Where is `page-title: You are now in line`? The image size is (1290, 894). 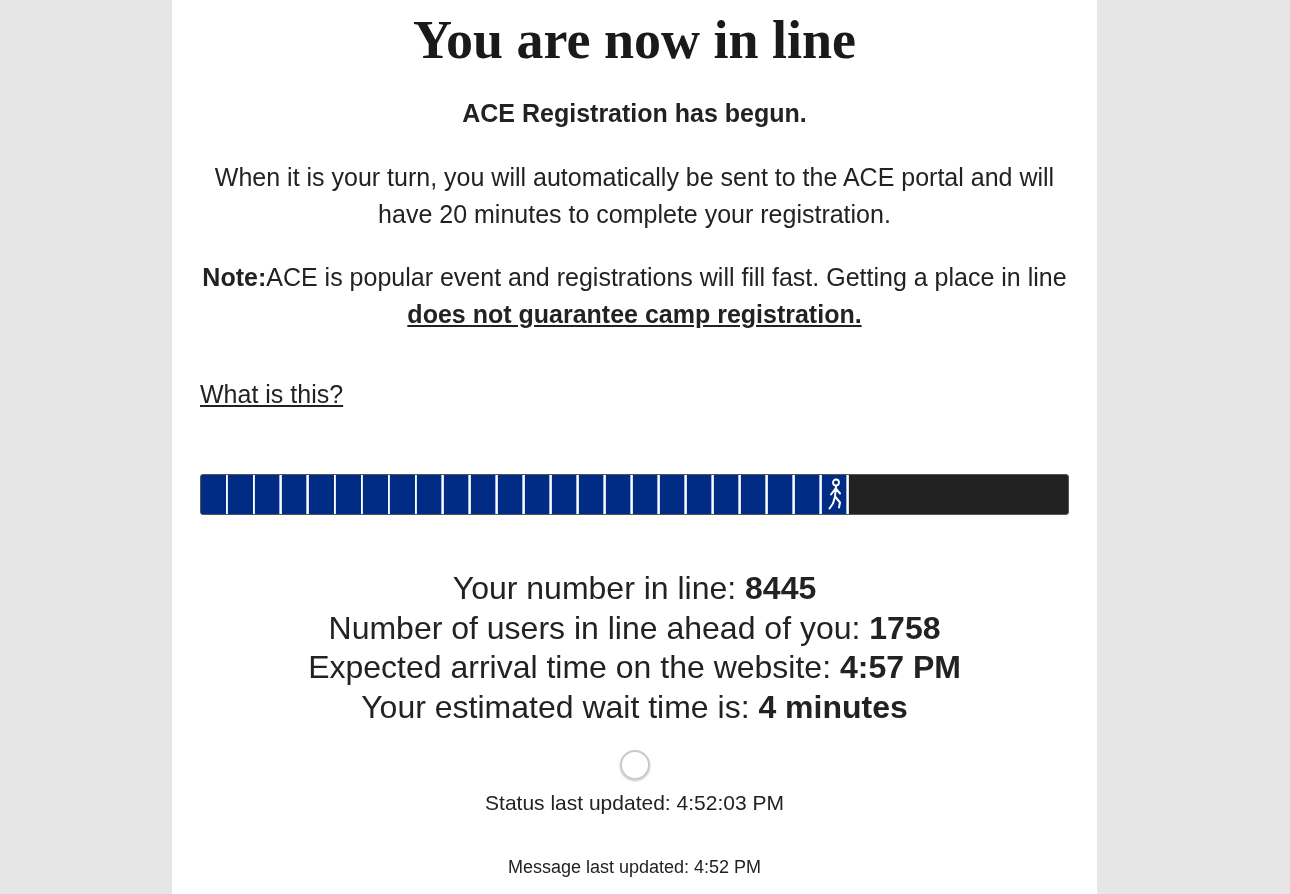 page-title: You are now in line is located at coordinates (634, 40).